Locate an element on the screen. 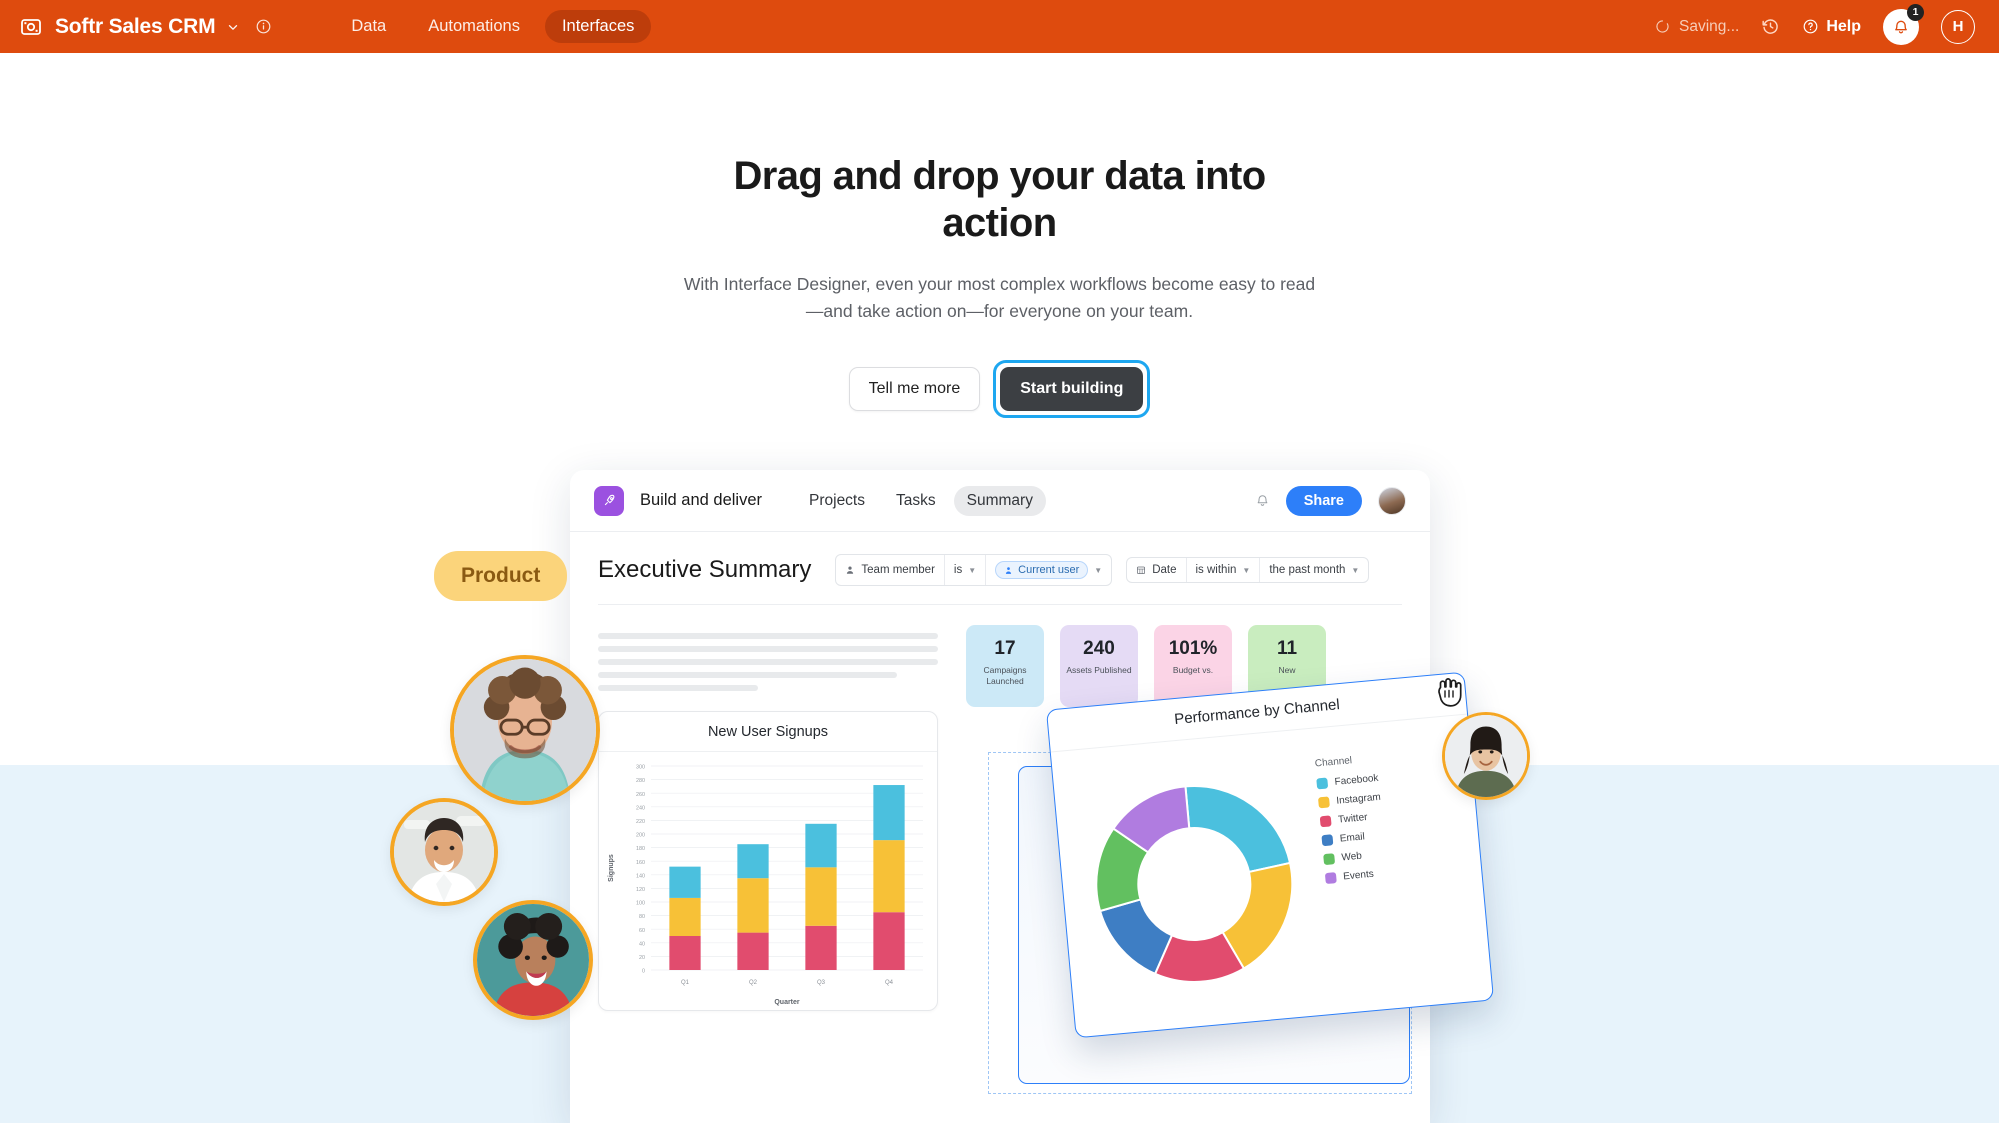 The image size is (1999, 1123). svg-text: 200 is located at coordinates (640, 836).